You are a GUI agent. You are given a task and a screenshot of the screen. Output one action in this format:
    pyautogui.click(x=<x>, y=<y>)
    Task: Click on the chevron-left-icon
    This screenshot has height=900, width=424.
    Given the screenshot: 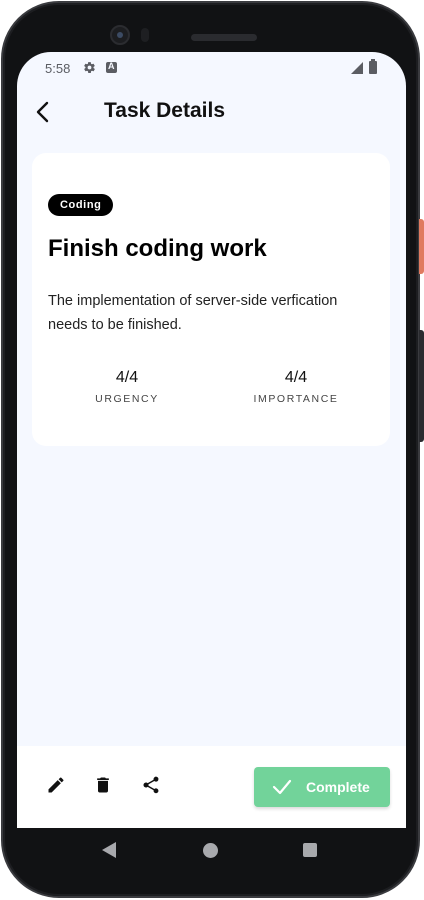 What is the action you would take?
    pyautogui.click(x=42, y=112)
    